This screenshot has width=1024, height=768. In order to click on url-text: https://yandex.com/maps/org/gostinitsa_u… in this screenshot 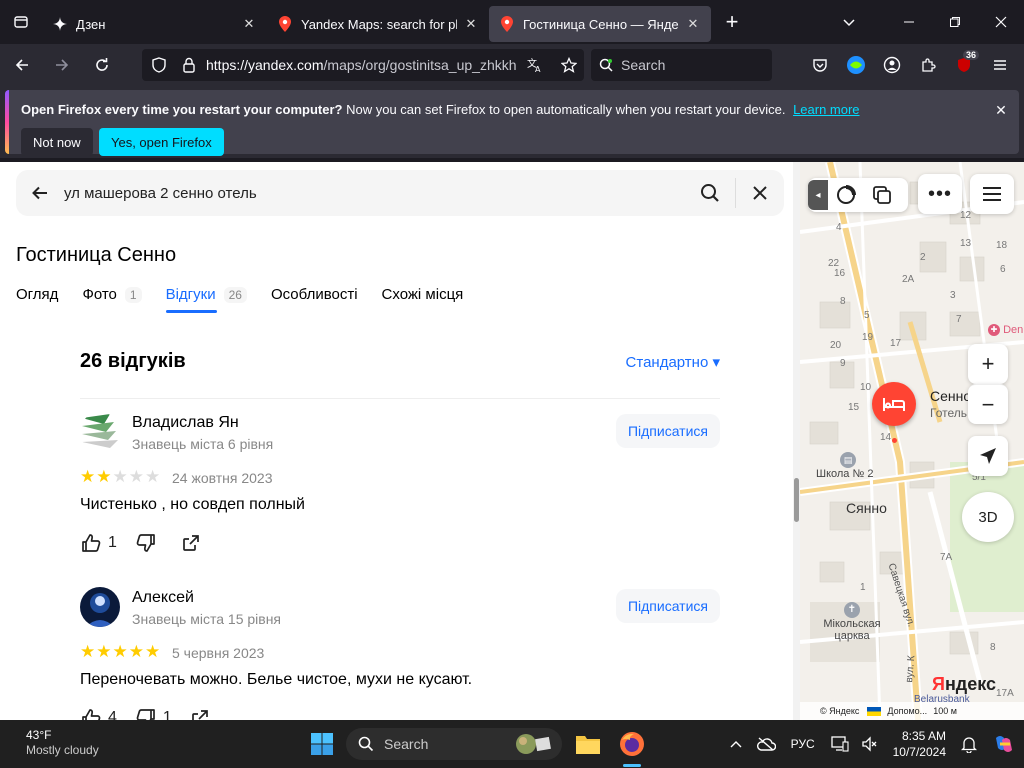, I will do `click(359, 65)`.